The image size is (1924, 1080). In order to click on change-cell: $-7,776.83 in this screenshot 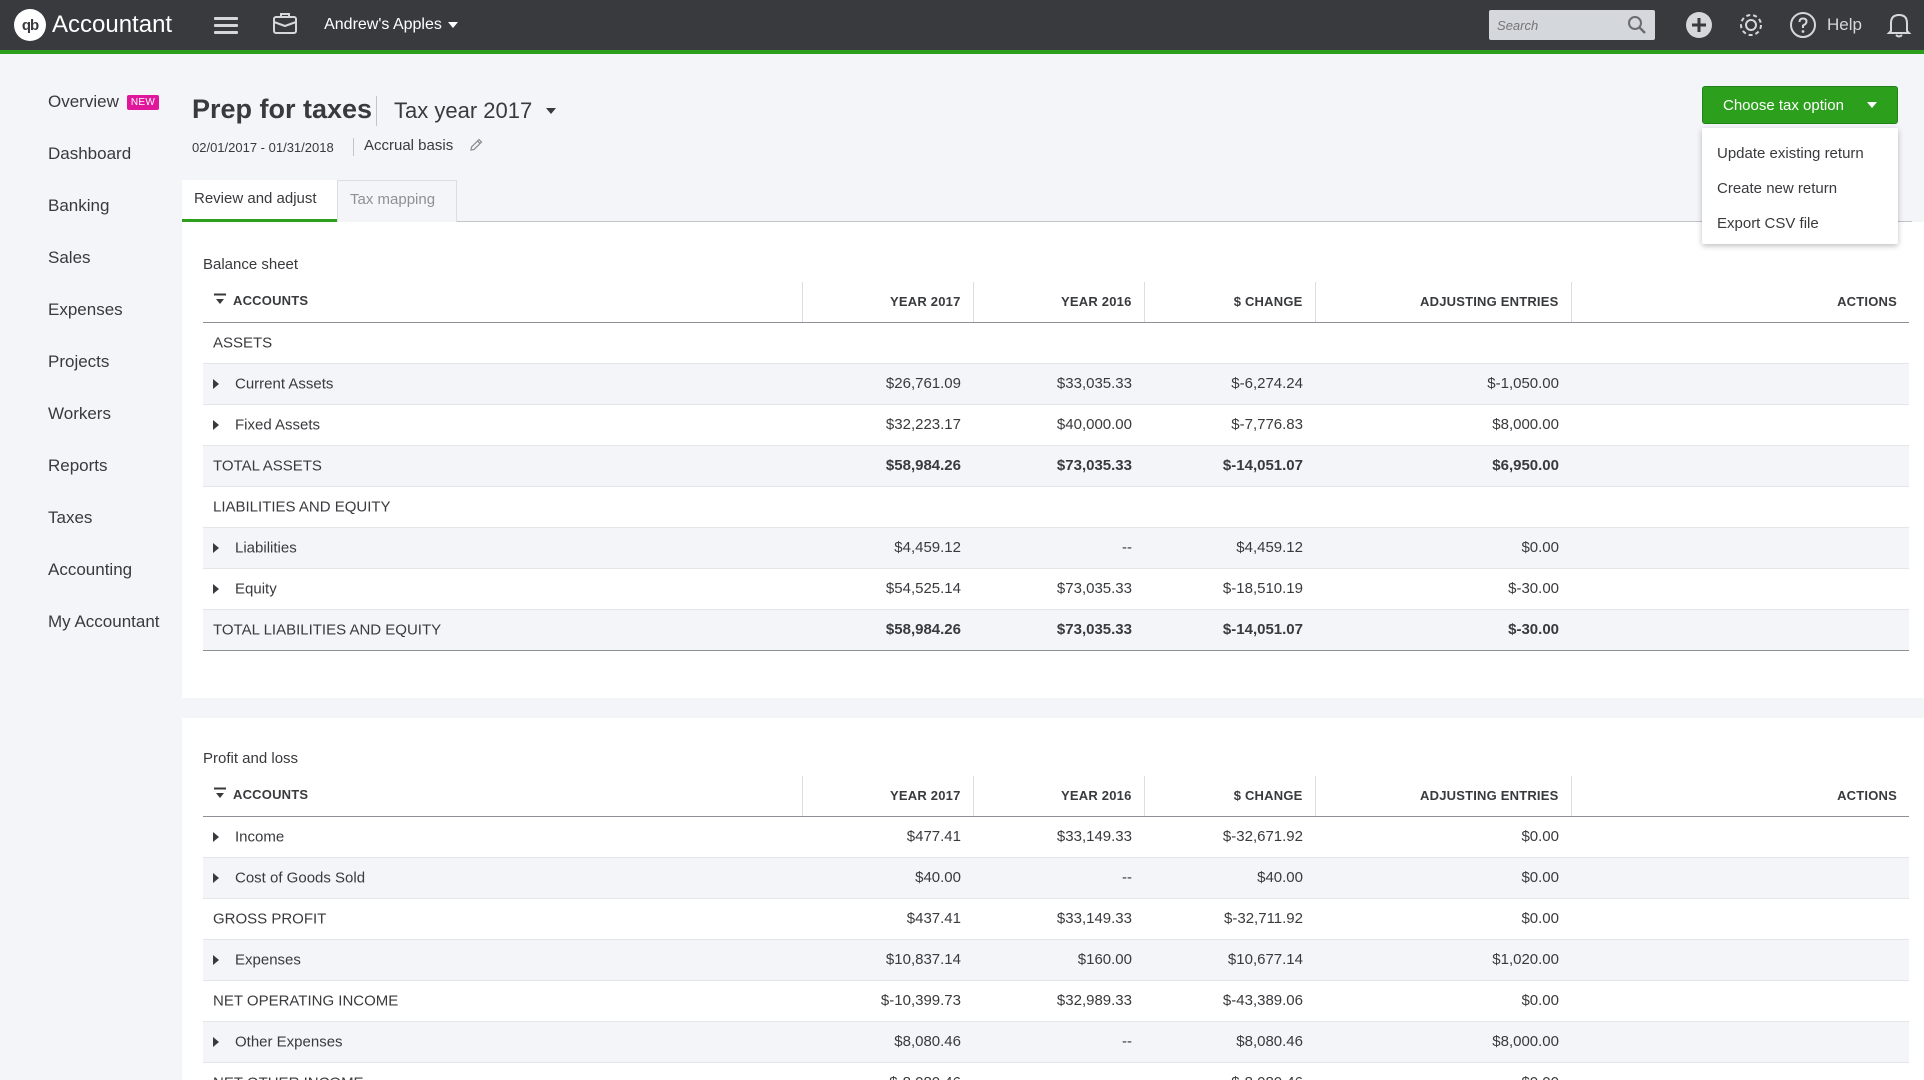, I will do `click(1229, 425)`.